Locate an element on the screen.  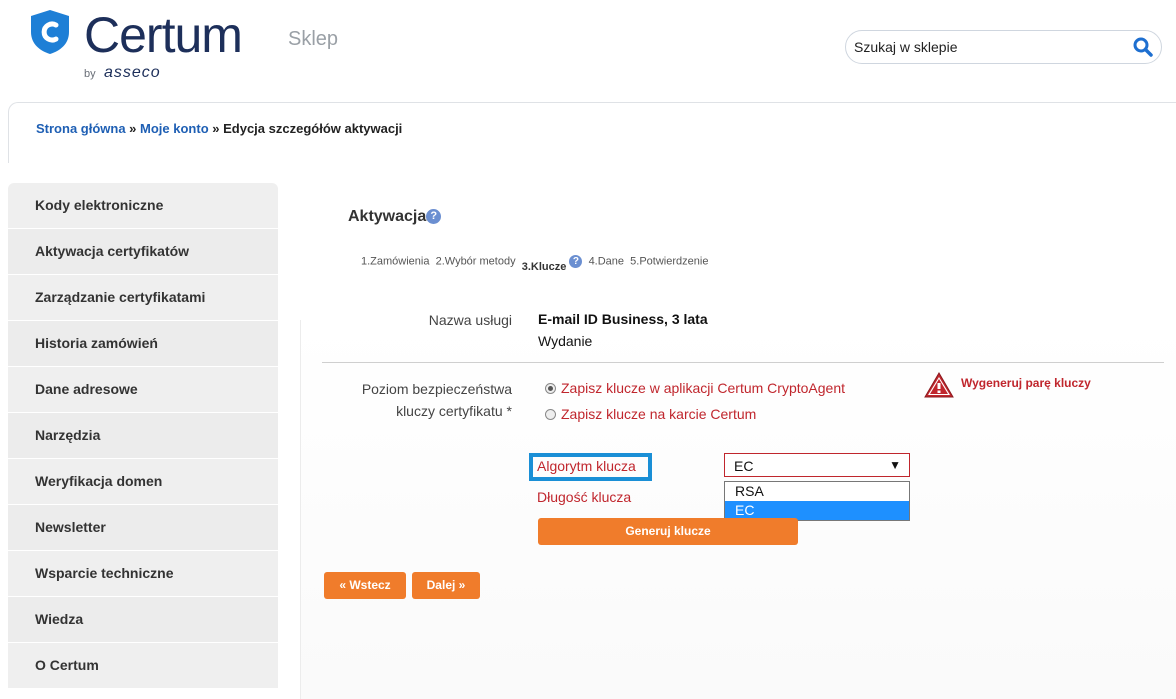
help-icon: ? is located at coordinates (434, 217).